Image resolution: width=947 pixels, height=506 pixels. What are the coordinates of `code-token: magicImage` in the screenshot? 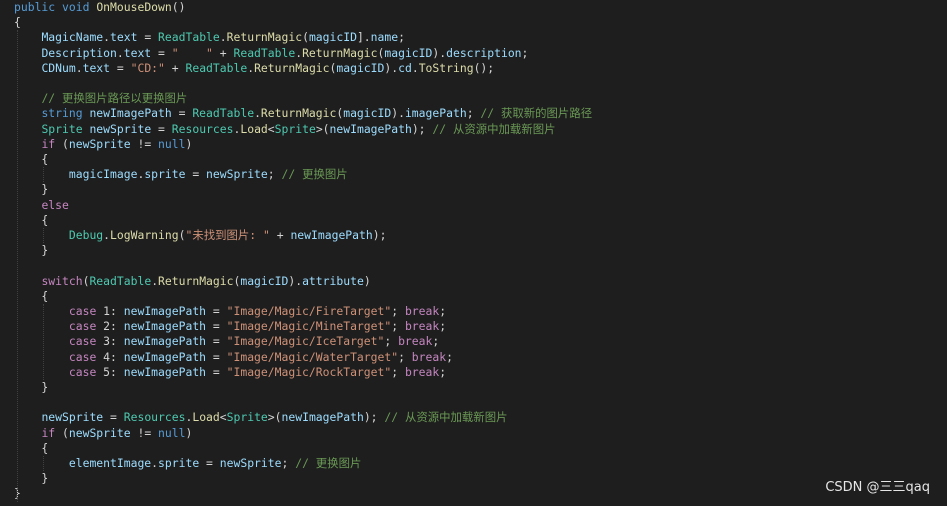 It's located at (103, 174).